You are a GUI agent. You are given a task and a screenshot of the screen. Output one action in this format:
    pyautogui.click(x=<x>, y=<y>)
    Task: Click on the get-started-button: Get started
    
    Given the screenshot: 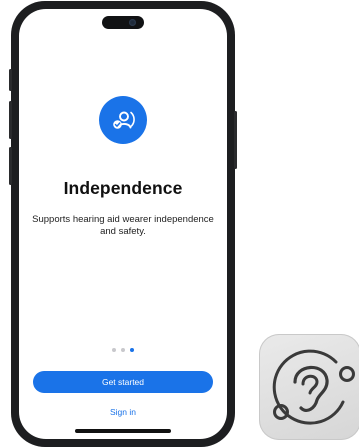 What is the action you would take?
    pyautogui.click(x=123, y=382)
    